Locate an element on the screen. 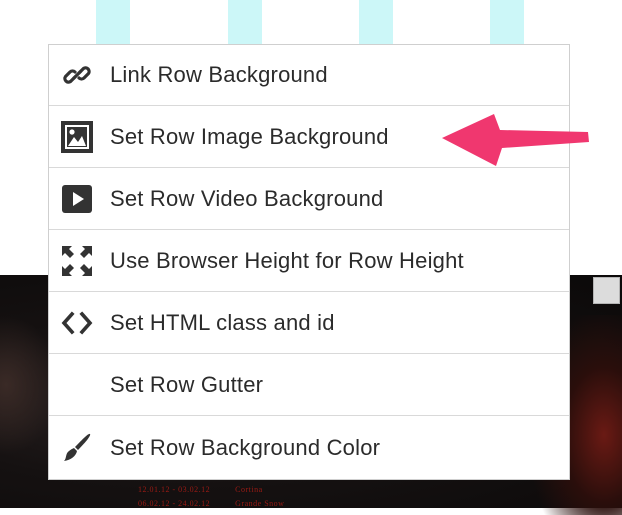 This screenshot has height=515, width=622. menu-item-set-row-gutter: Set Row Gutter is located at coordinates (309, 385).